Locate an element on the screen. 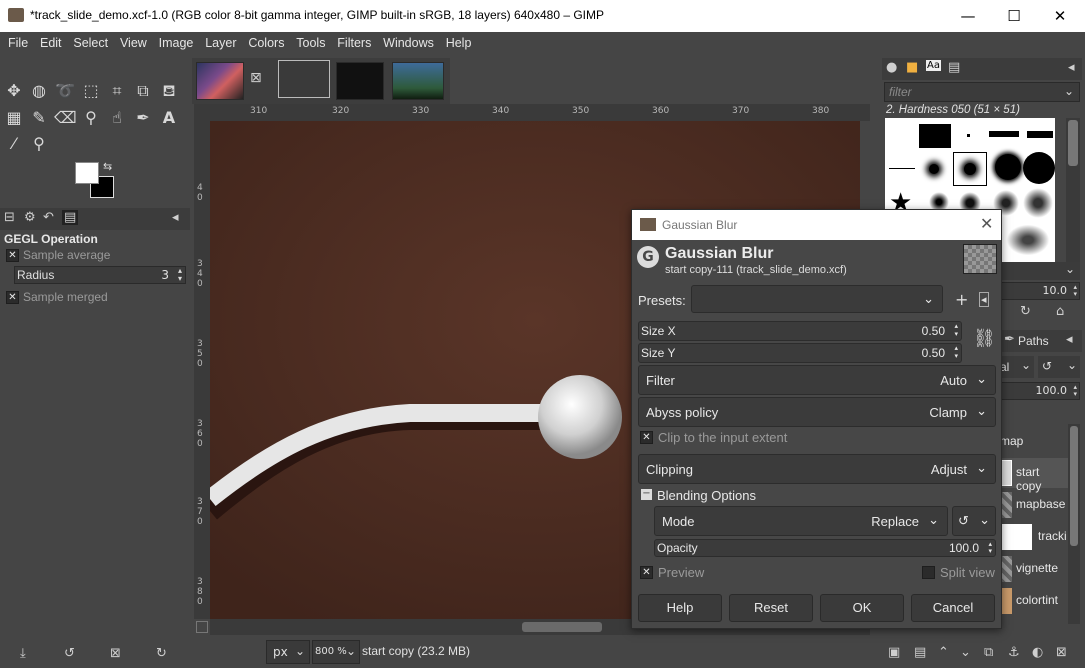 The width and height of the screenshot is (1085, 668). brush-item-selected is located at coordinates (970, 169).